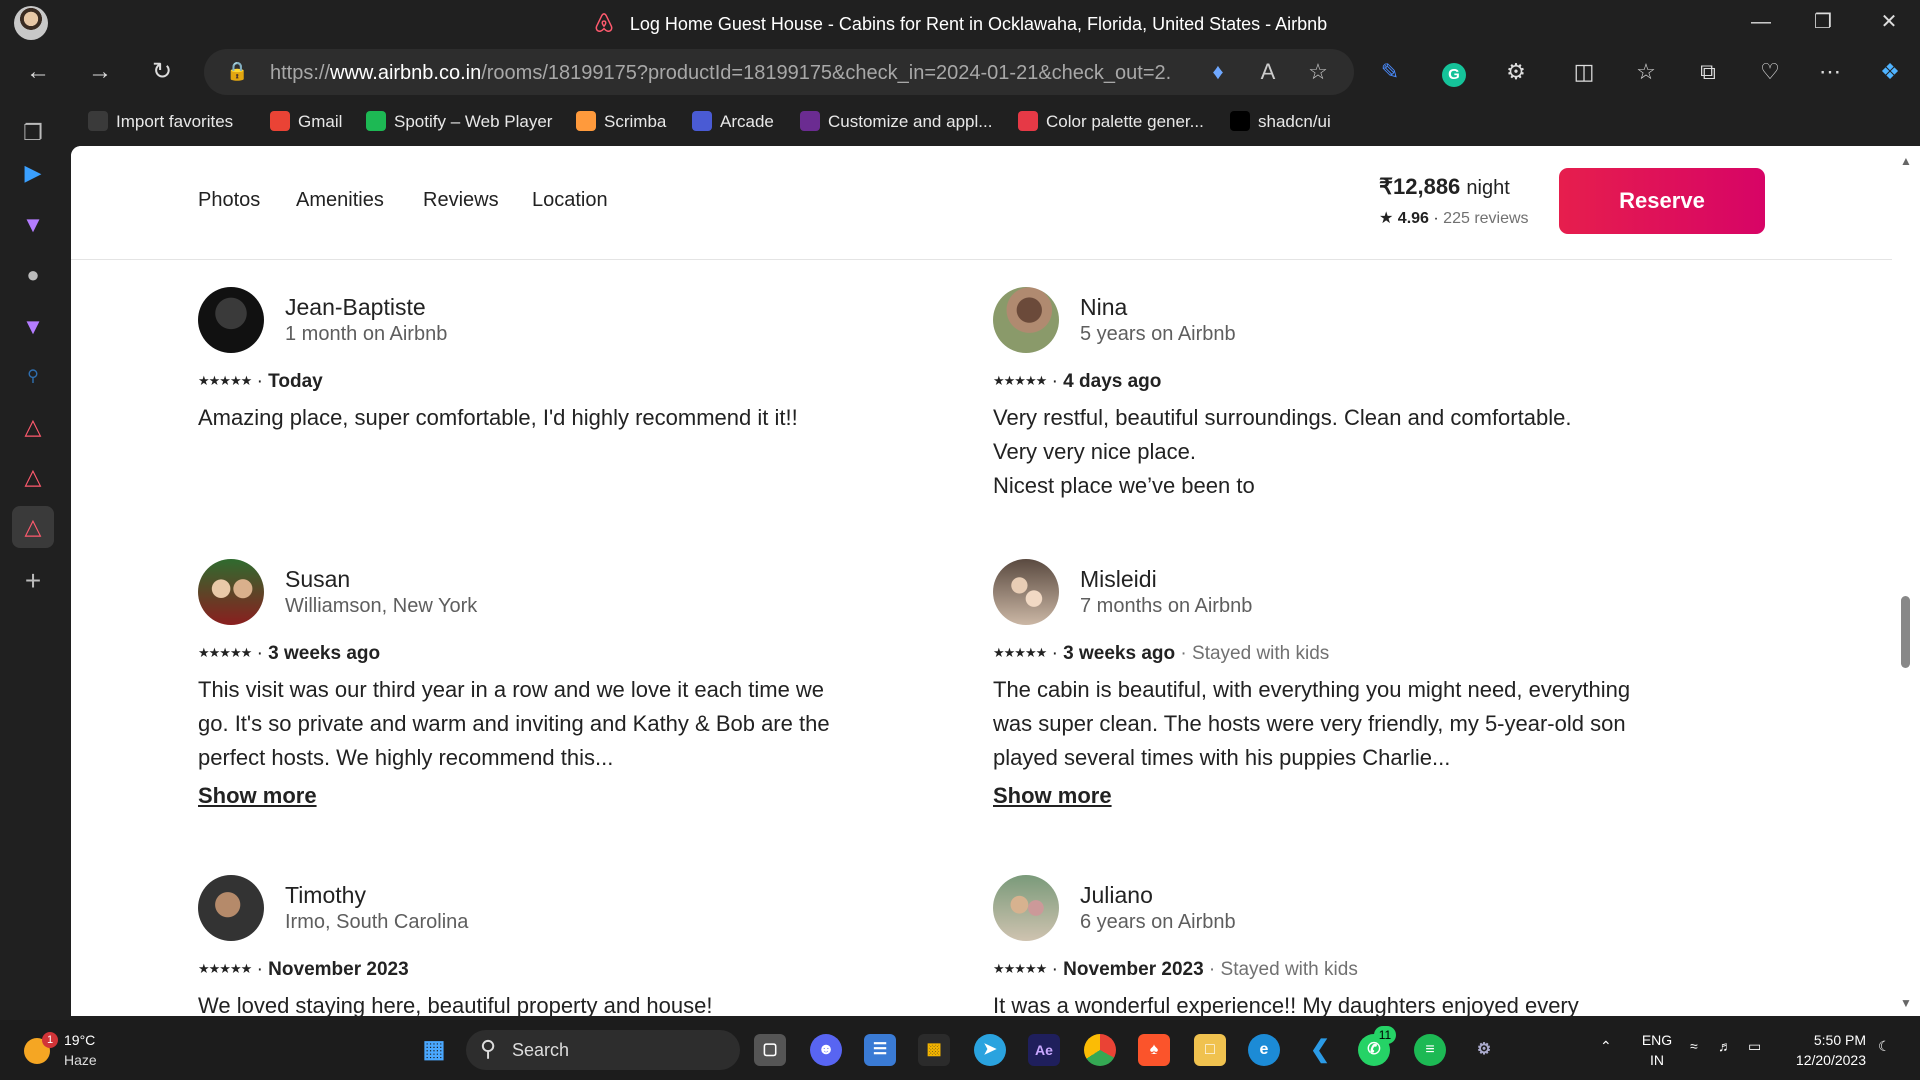 Image resolution: width=1920 pixels, height=1080 pixels. What do you see at coordinates (1485, 218) in the screenshot?
I see `reviews-count-link: 225 reviews` at bounding box center [1485, 218].